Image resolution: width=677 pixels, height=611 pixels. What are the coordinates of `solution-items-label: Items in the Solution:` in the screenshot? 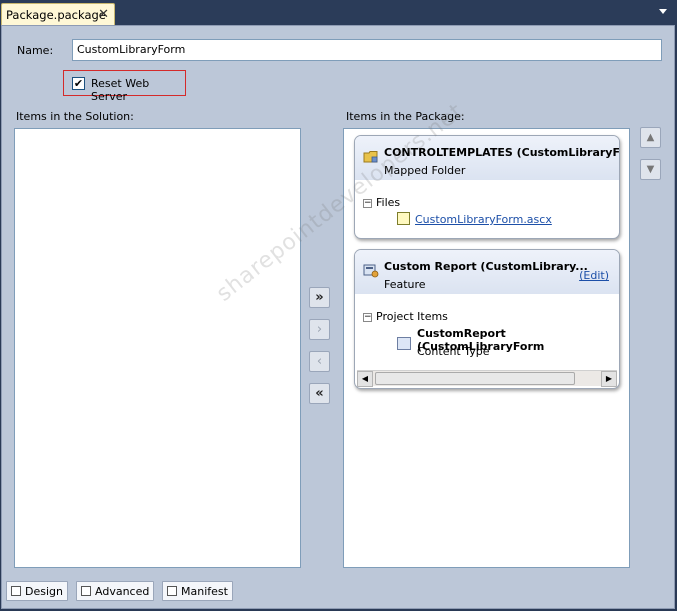 It's located at (75, 116).